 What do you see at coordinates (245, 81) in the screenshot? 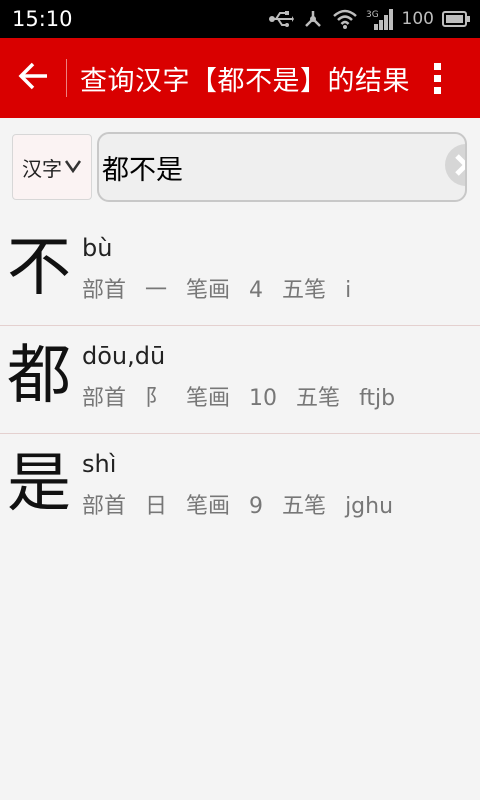
I see `page-title: 查询汉字【都不是】的结果` at bounding box center [245, 81].